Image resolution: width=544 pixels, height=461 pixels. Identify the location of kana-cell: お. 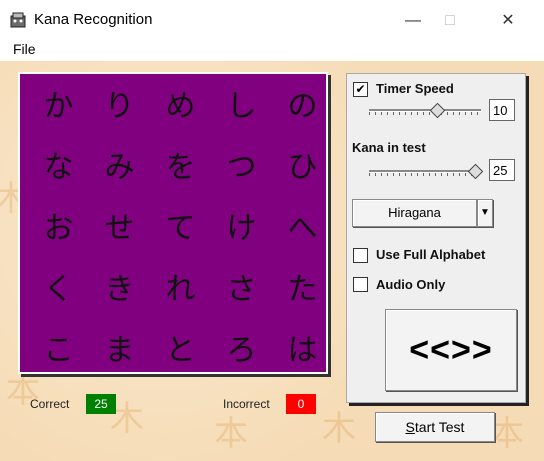
(58, 228).